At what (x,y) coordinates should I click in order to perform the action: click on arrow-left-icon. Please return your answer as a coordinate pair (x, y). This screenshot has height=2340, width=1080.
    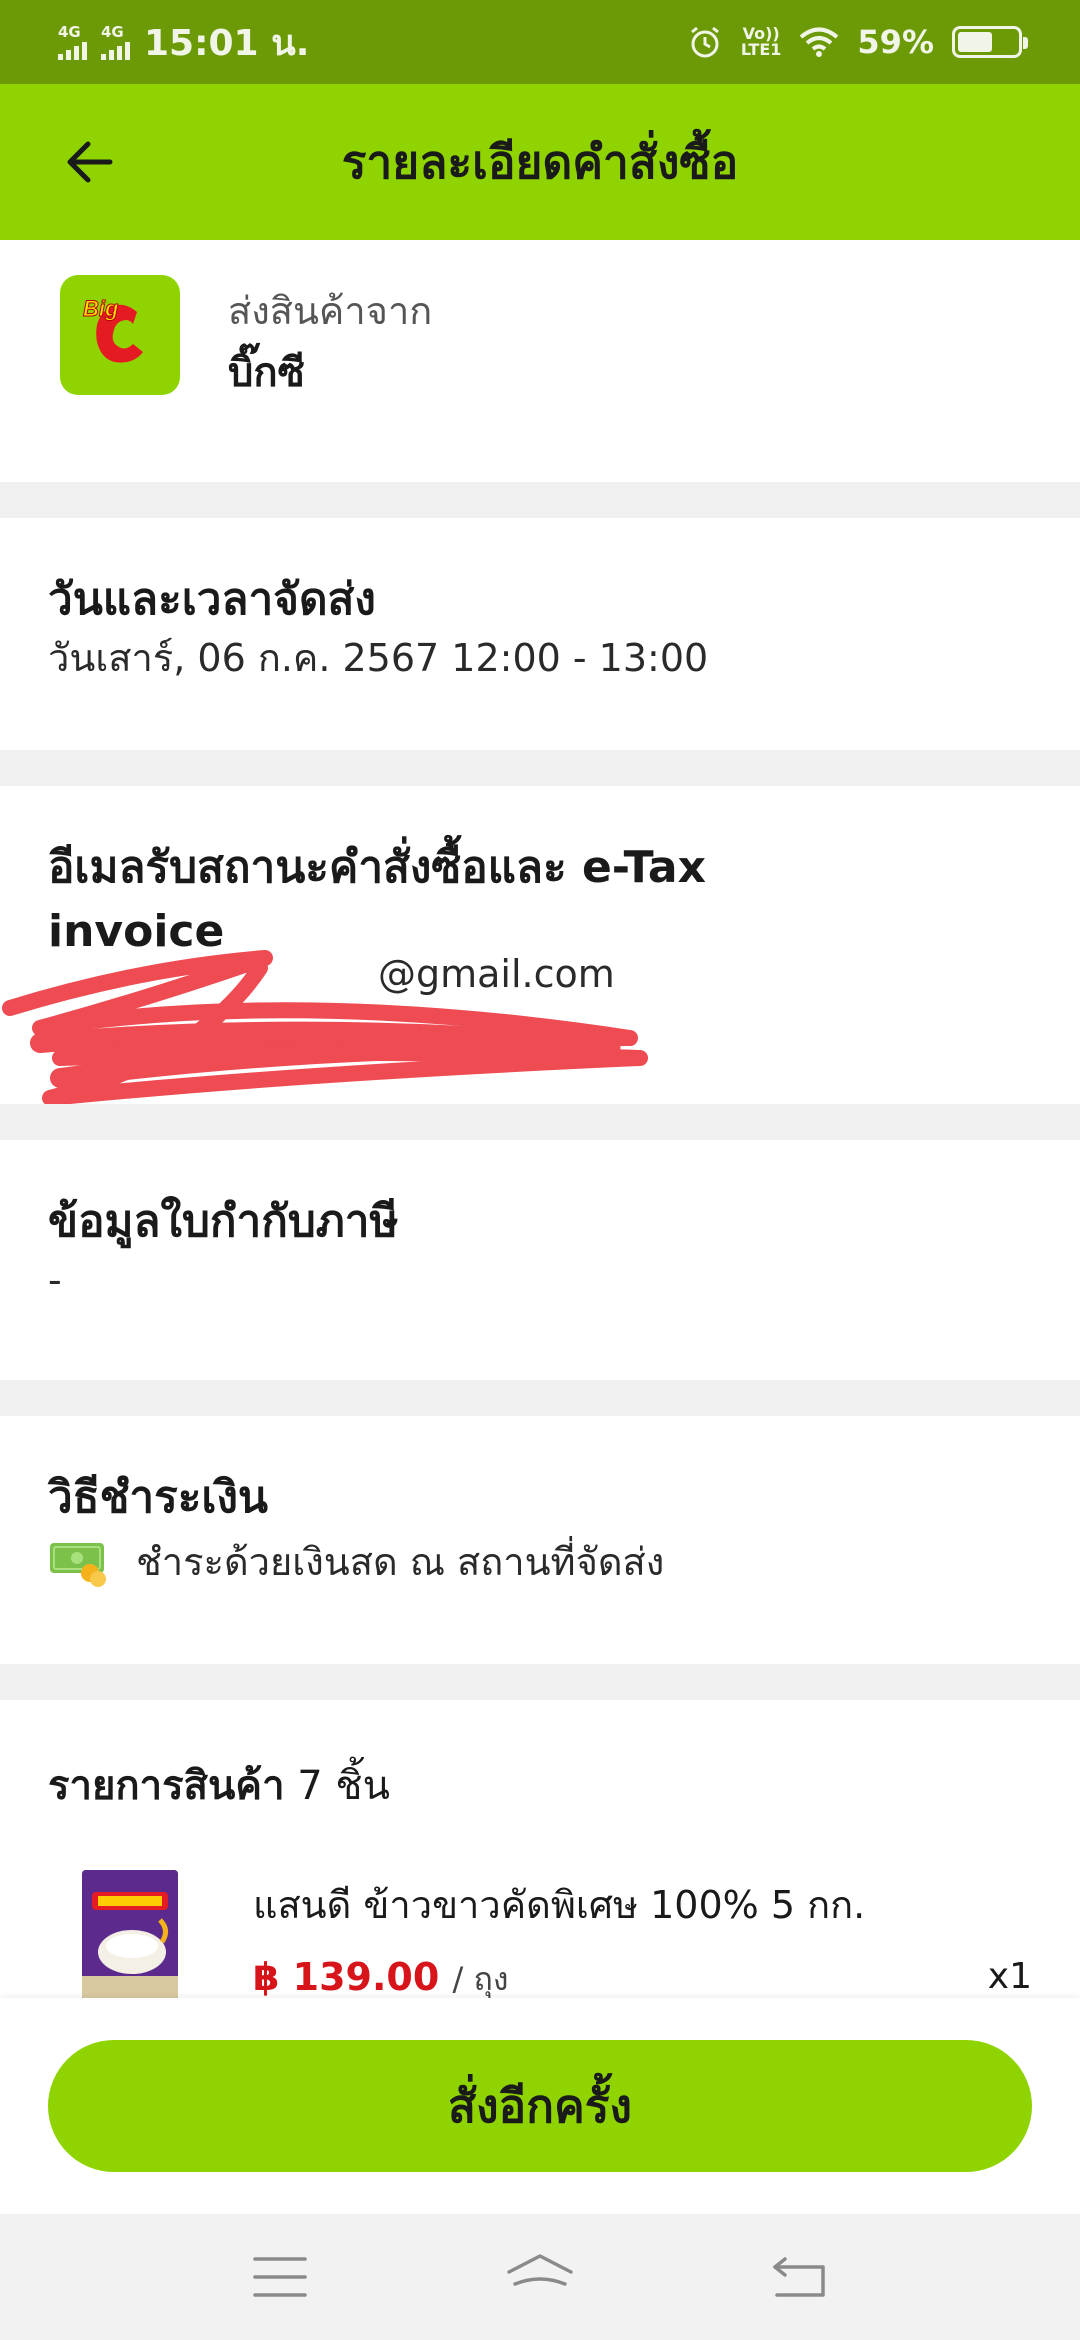
    Looking at the image, I should click on (90, 162).